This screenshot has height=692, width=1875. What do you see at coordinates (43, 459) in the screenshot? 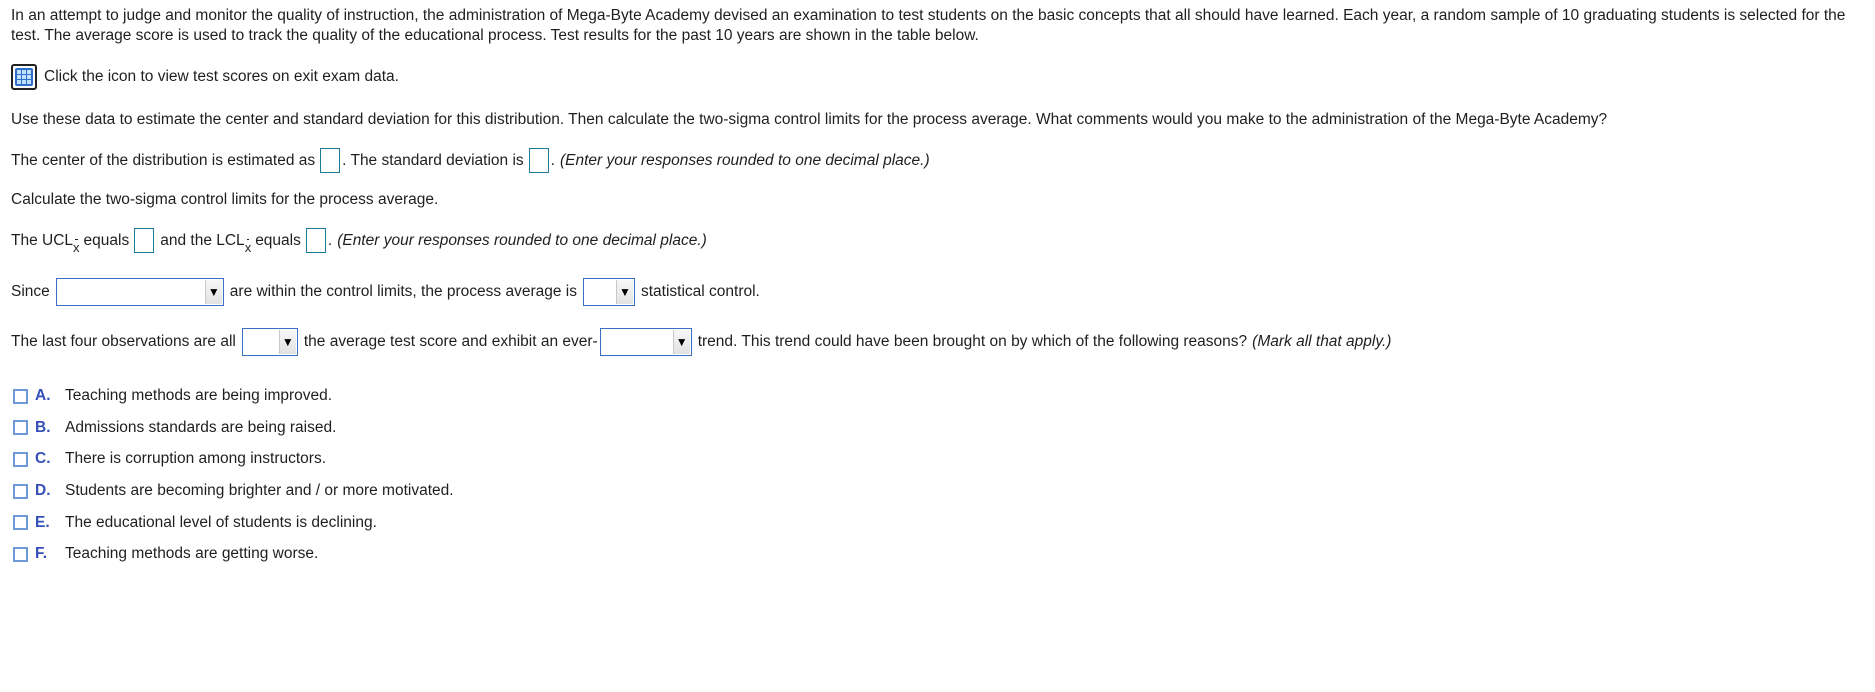
I see `choice-letter: C.` at bounding box center [43, 459].